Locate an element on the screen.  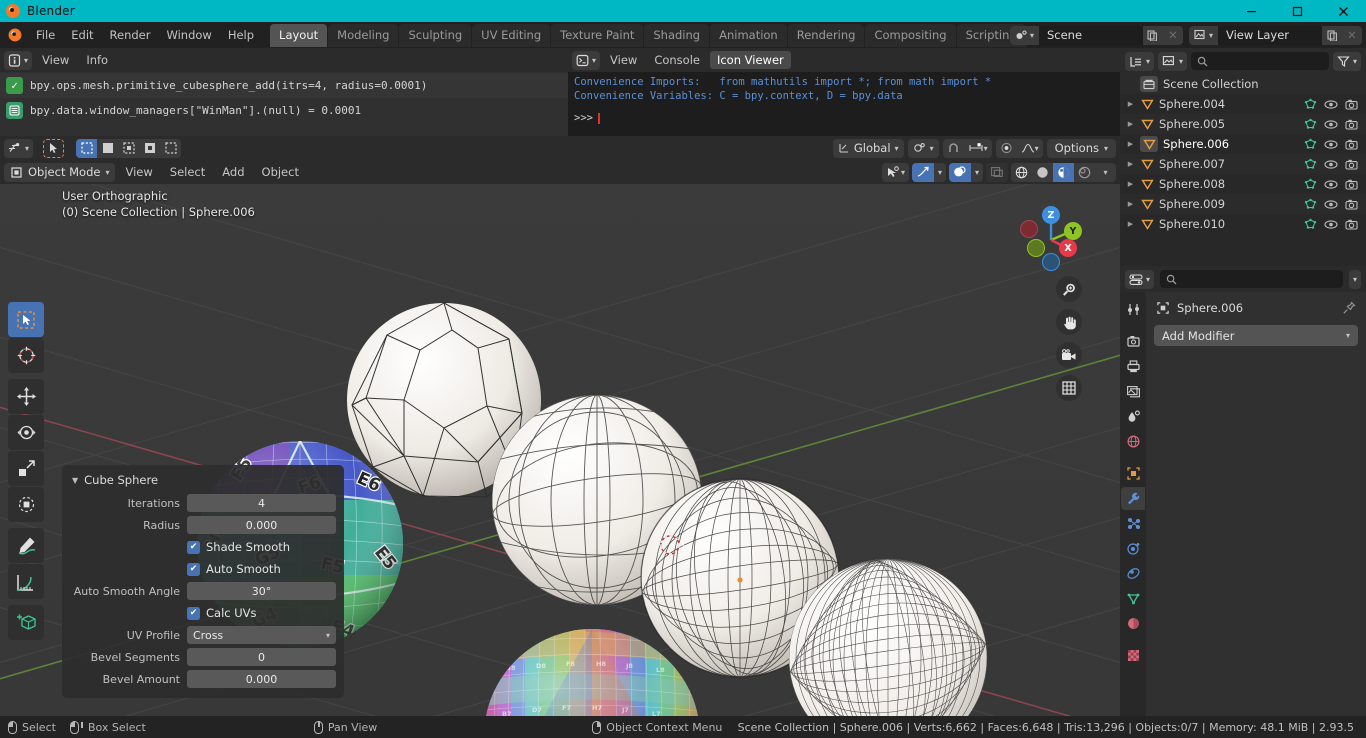
properties-tab-texture is located at coordinates (1133, 655).